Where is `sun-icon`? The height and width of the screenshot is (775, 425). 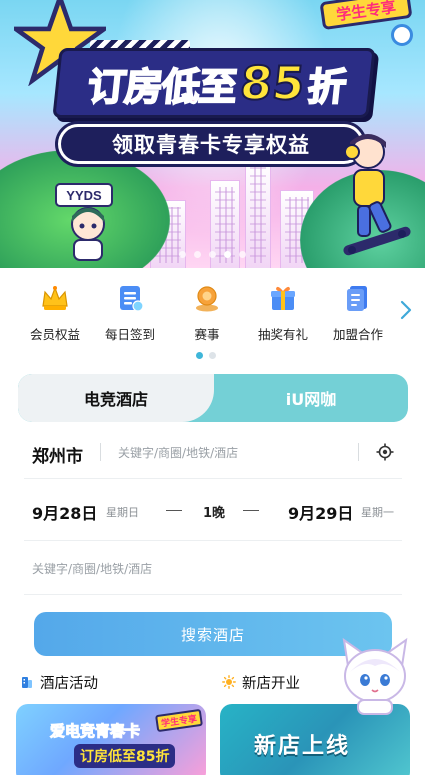 sun-icon is located at coordinates (229, 682).